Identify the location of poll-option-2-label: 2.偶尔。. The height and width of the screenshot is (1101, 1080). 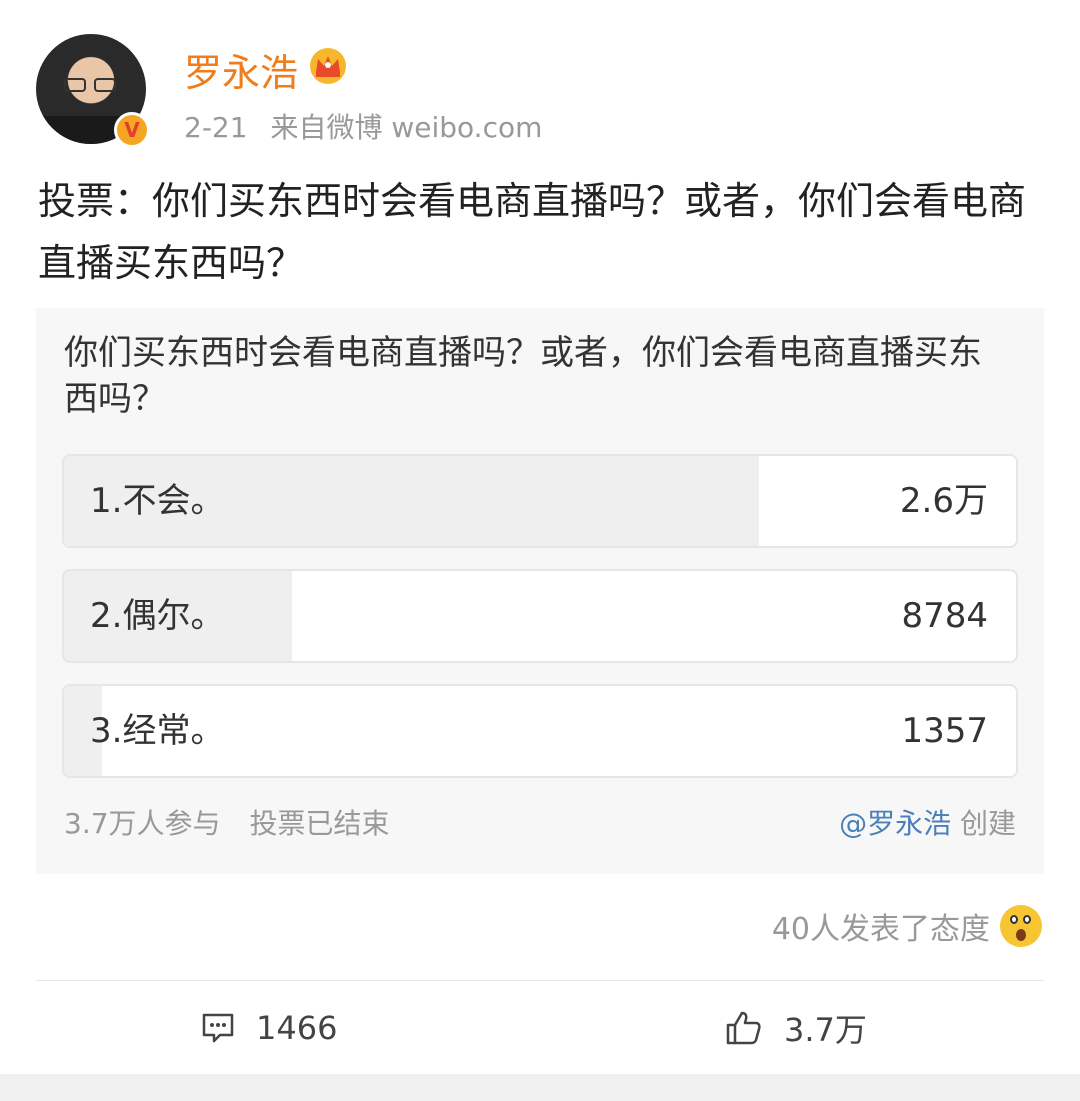
(157, 616).